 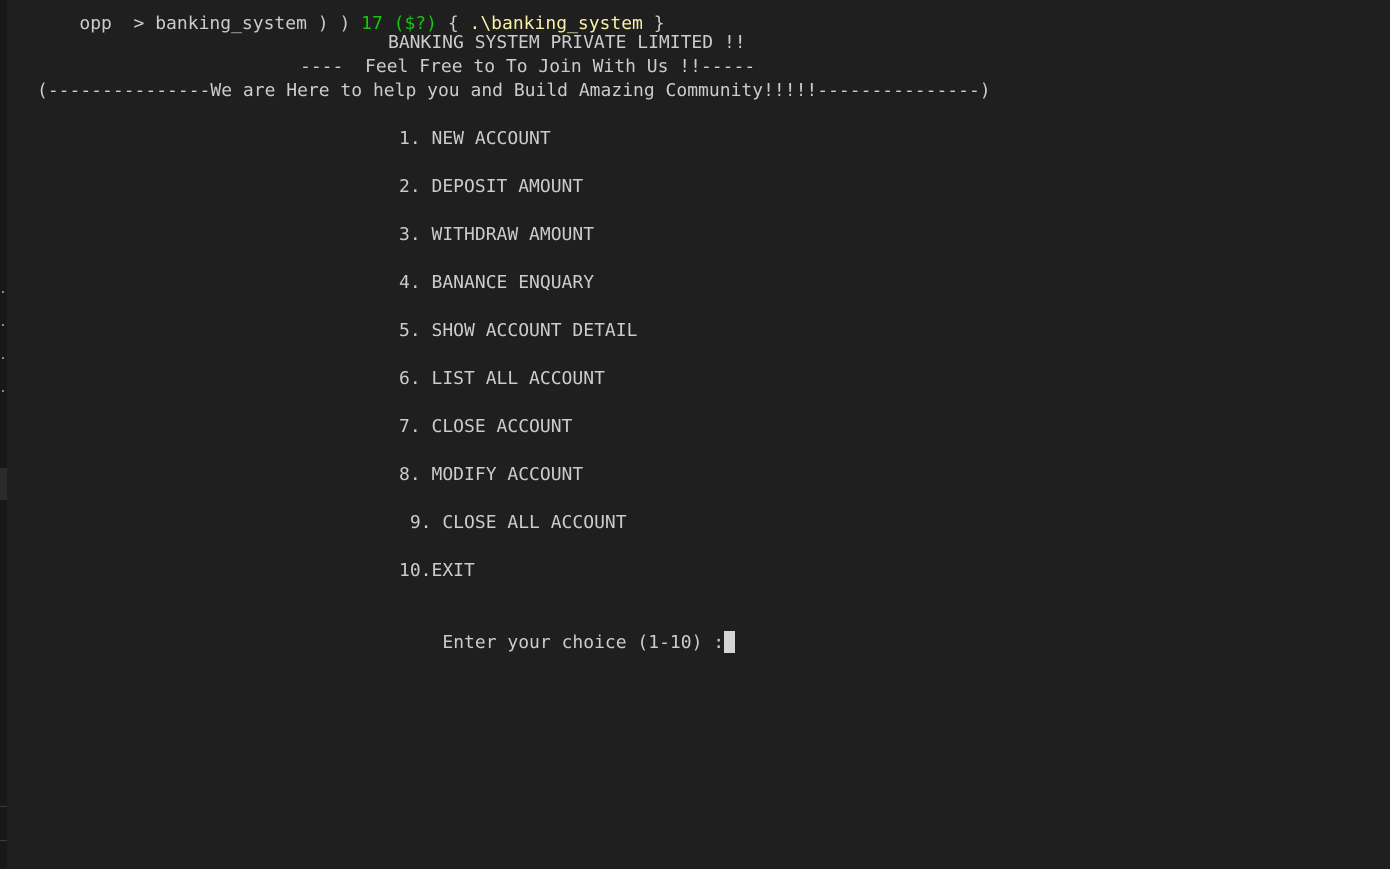 I want to click on choice-prompt-label: Enter your choice (1-10) :, so click(x=583, y=642).